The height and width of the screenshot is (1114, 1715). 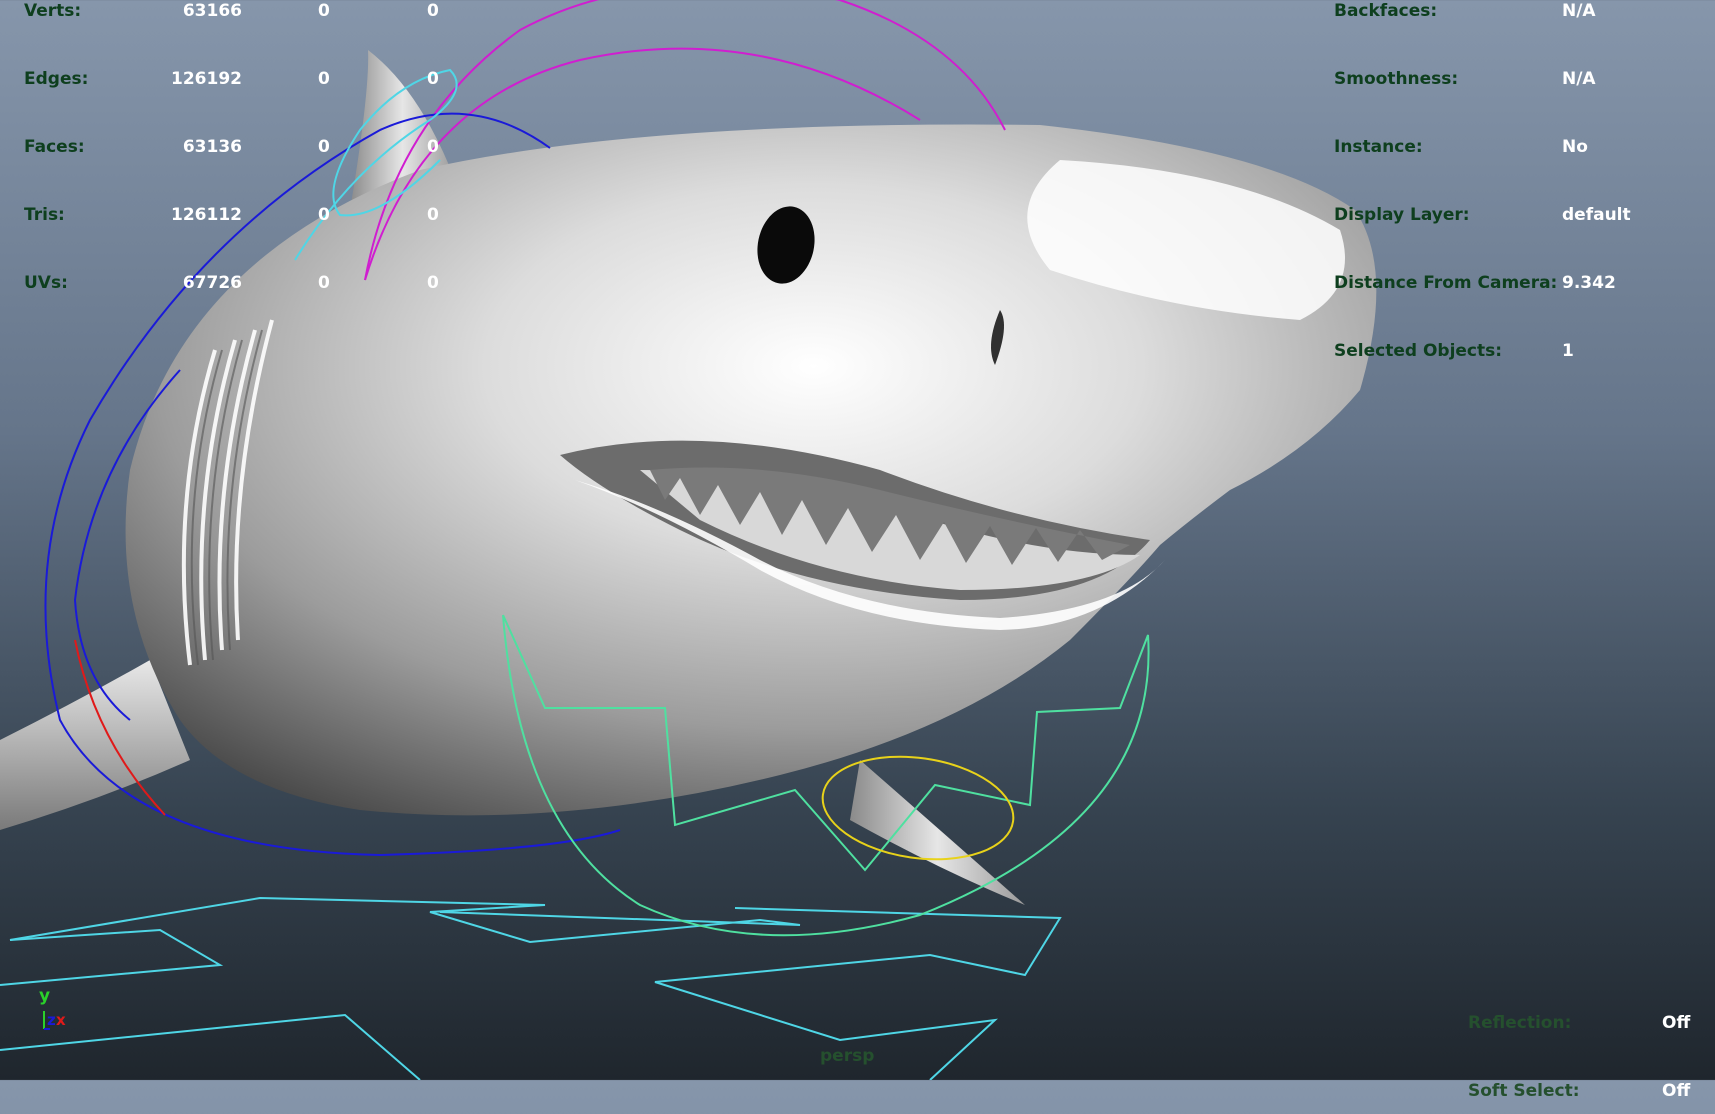 I want to click on info-value: default, so click(x=1596, y=215).